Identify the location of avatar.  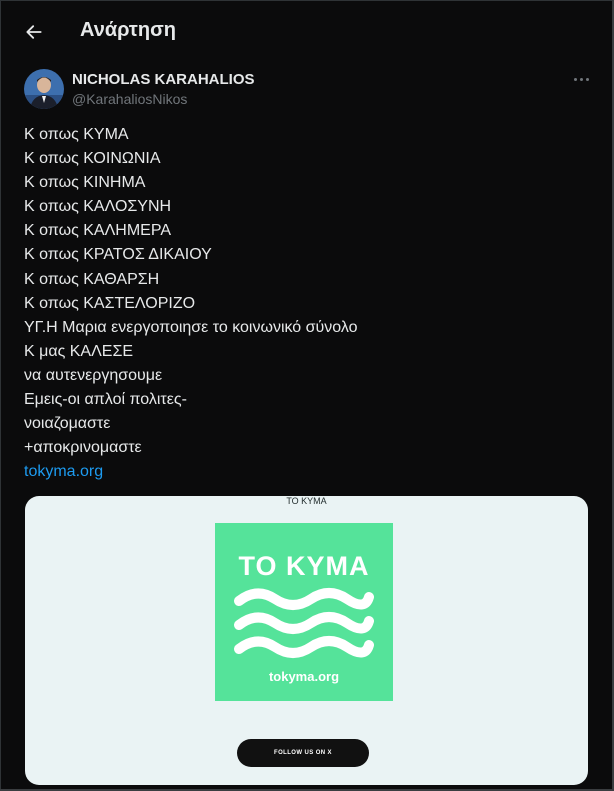
(44, 89).